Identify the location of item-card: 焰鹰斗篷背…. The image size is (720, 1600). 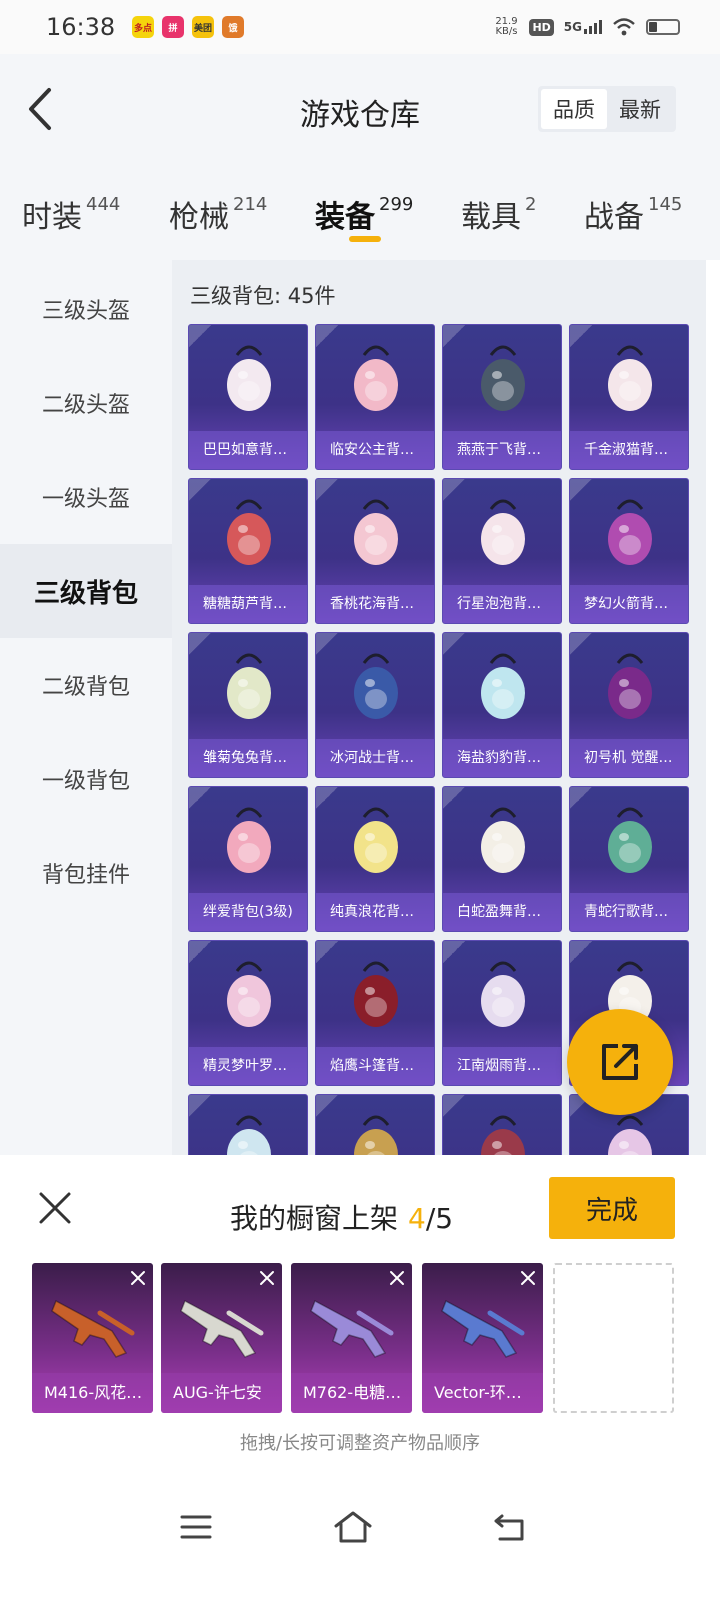
(375, 1013).